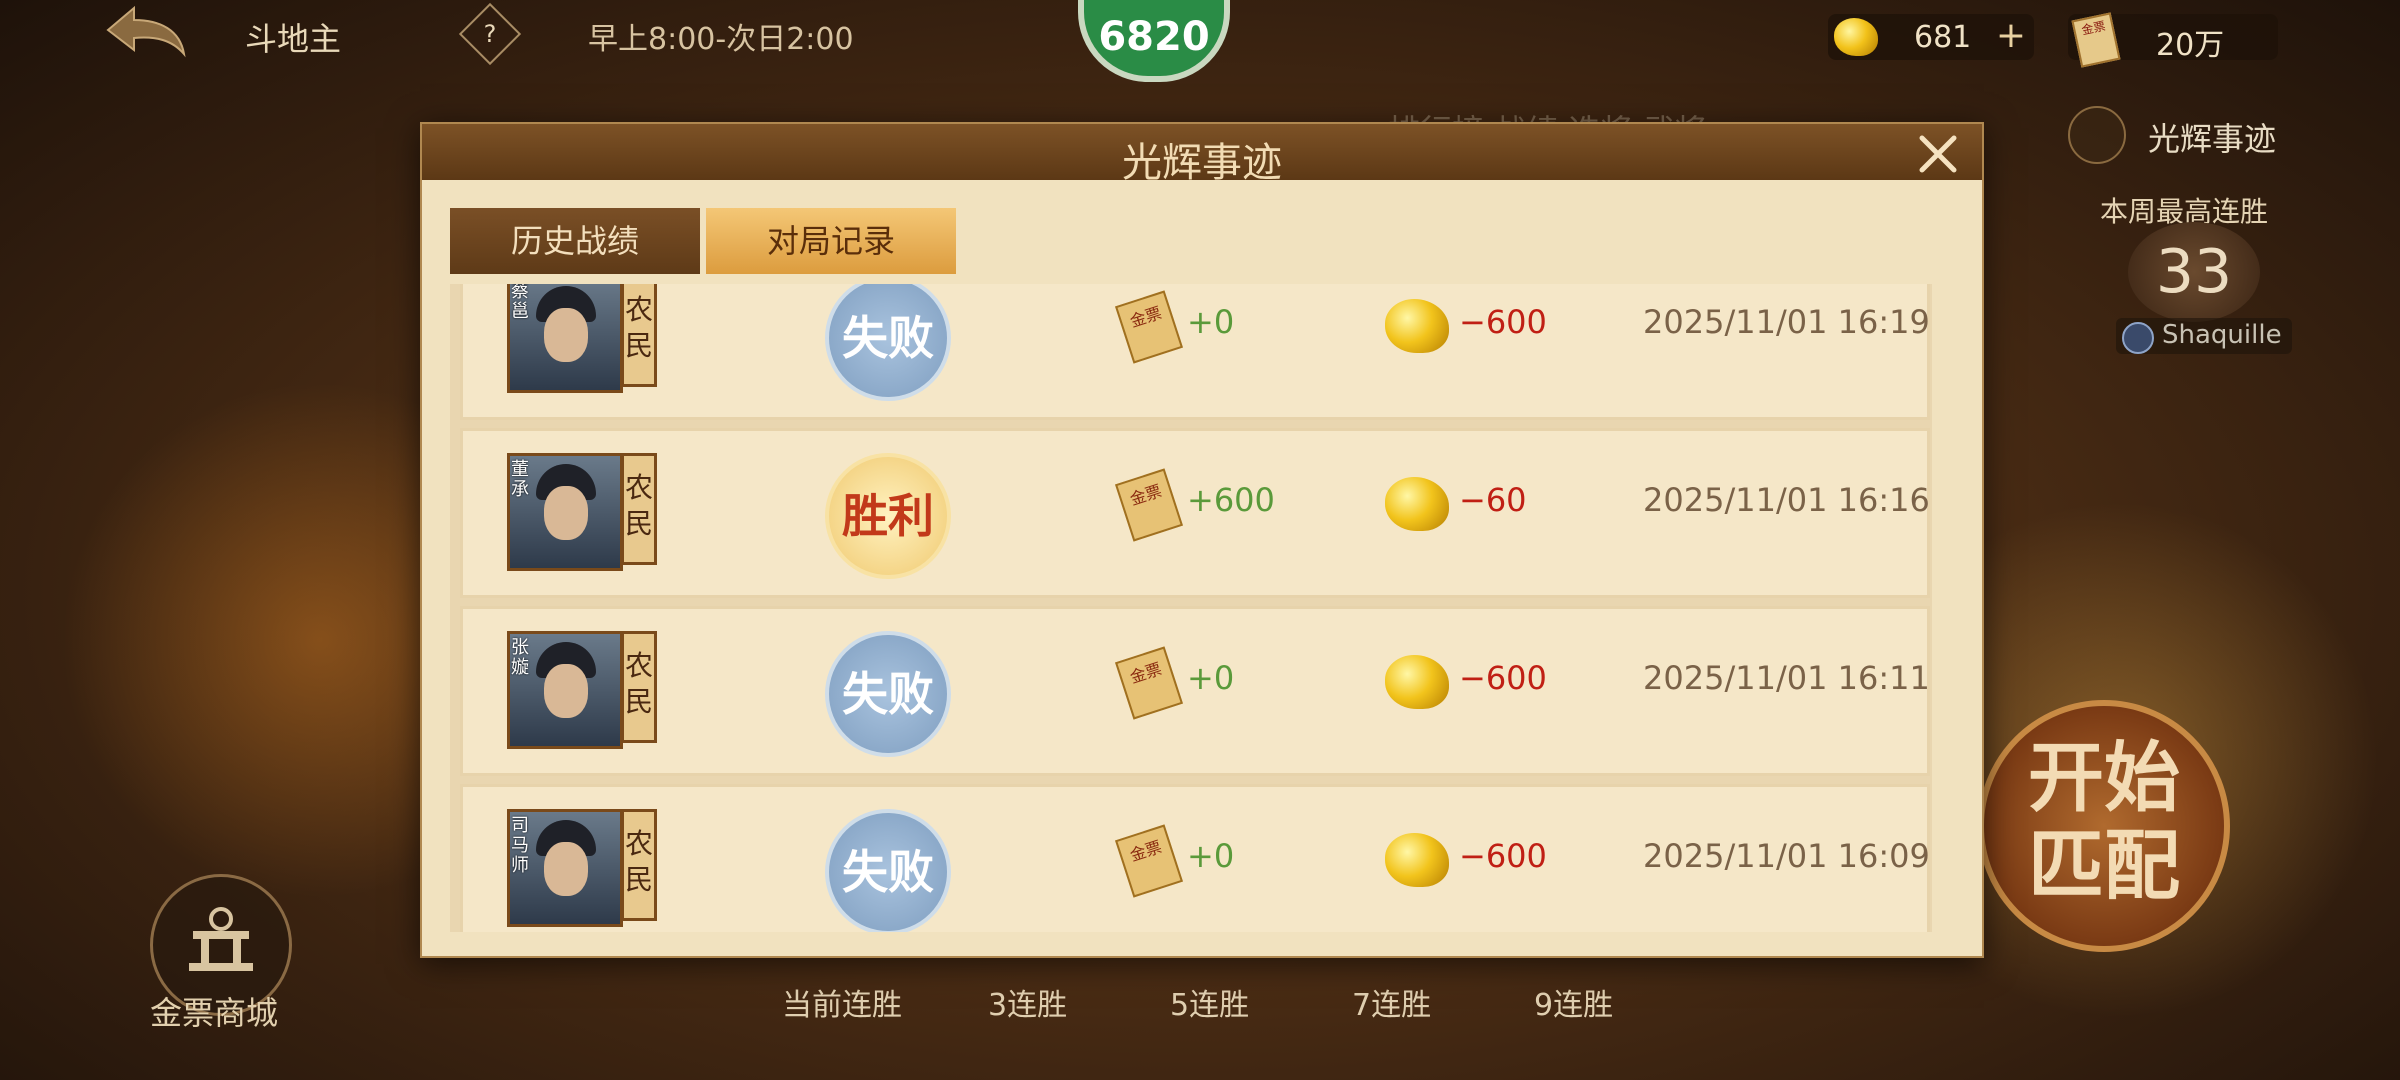  Describe the element at coordinates (221, 939) in the screenshot. I see `shop-icon` at that location.